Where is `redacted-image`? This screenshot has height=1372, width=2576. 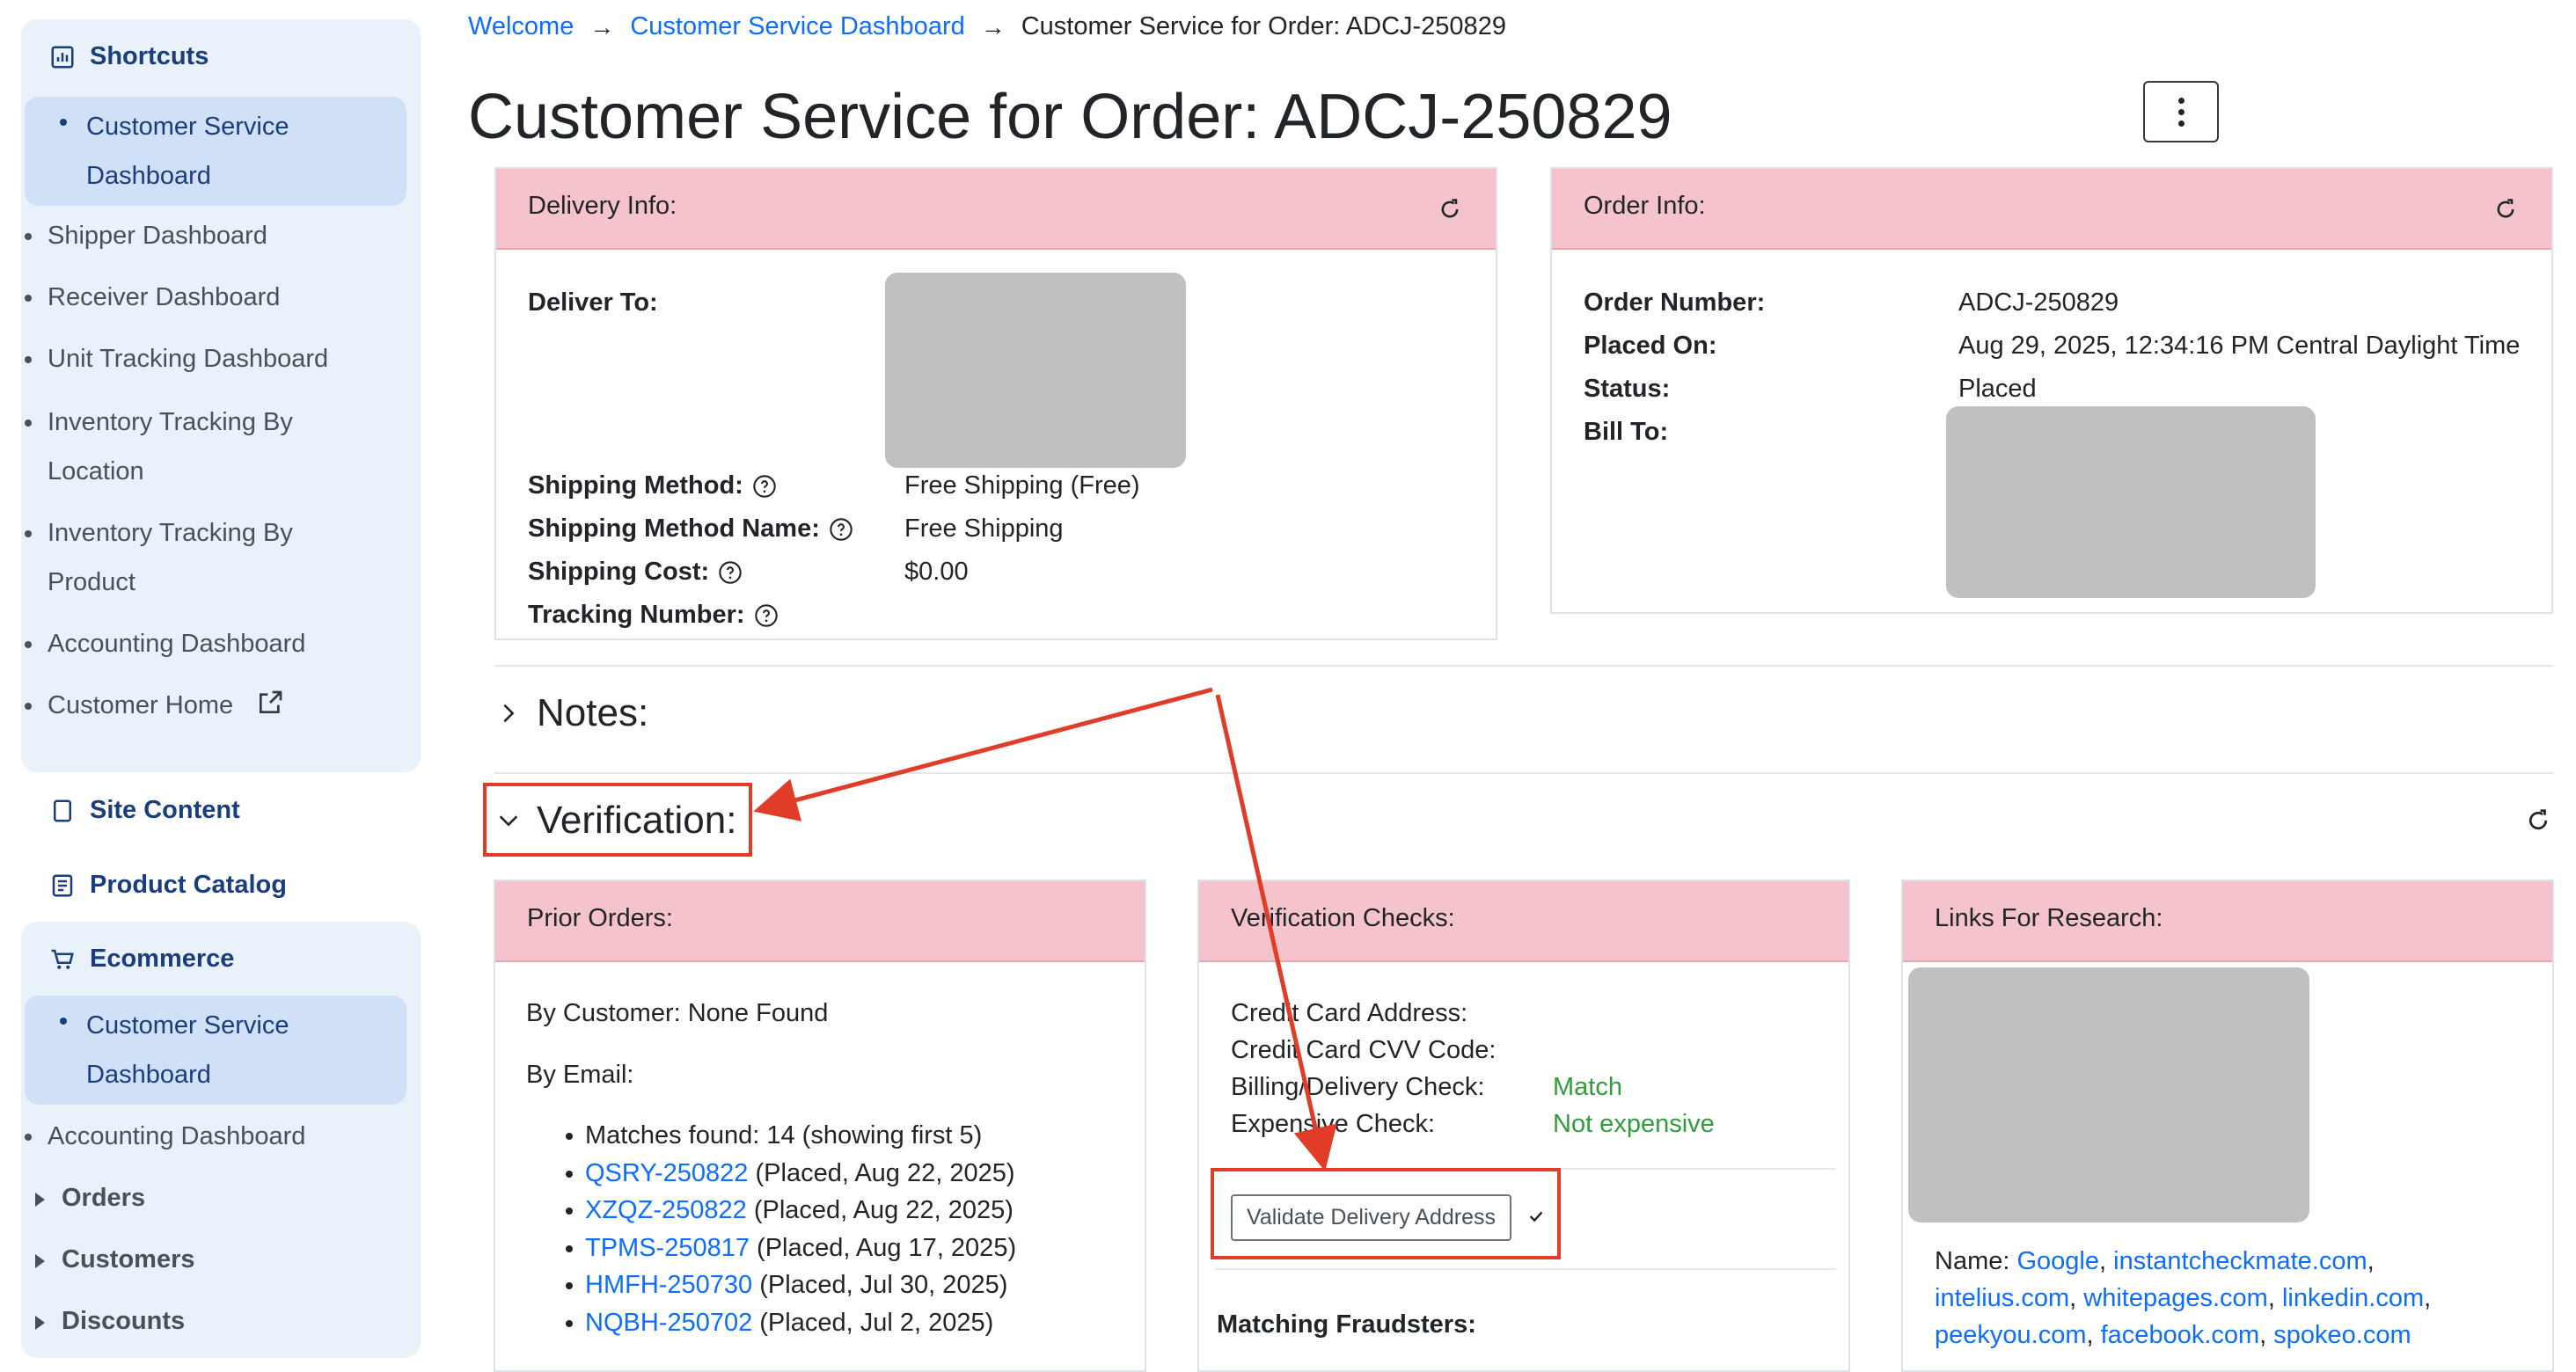 redacted-image is located at coordinates (2108, 1094).